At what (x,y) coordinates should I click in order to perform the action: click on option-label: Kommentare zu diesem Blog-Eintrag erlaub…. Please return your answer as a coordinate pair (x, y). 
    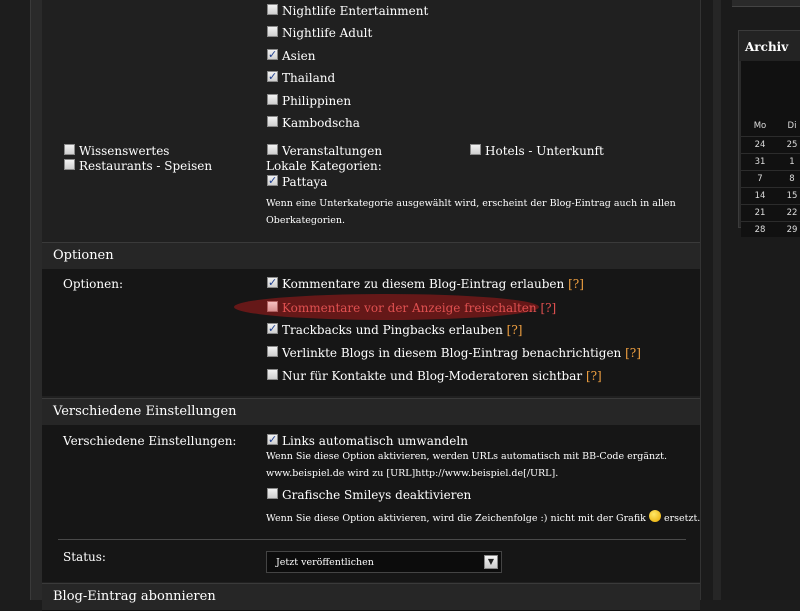
    Looking at the image, I should click on (423, 284).